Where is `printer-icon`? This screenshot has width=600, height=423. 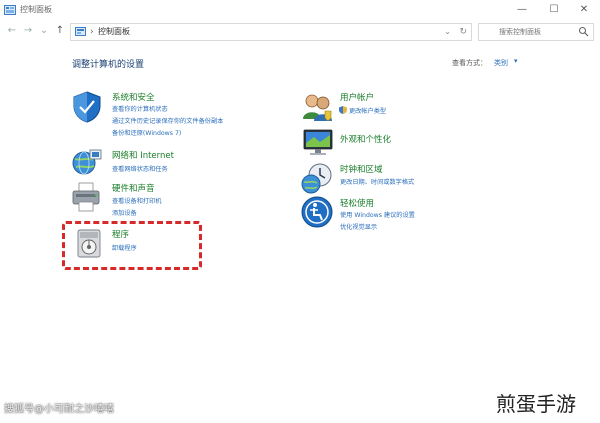
printer-icon is located at coordinates (87, 197).